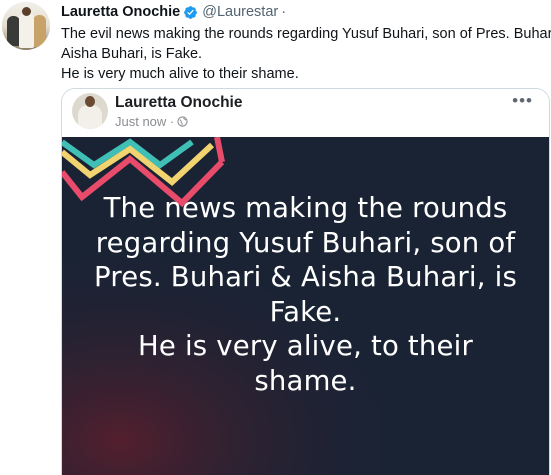  I want to click on embedded-post-header: Lauretta Onochie Just now · •••, so click(305, 113).